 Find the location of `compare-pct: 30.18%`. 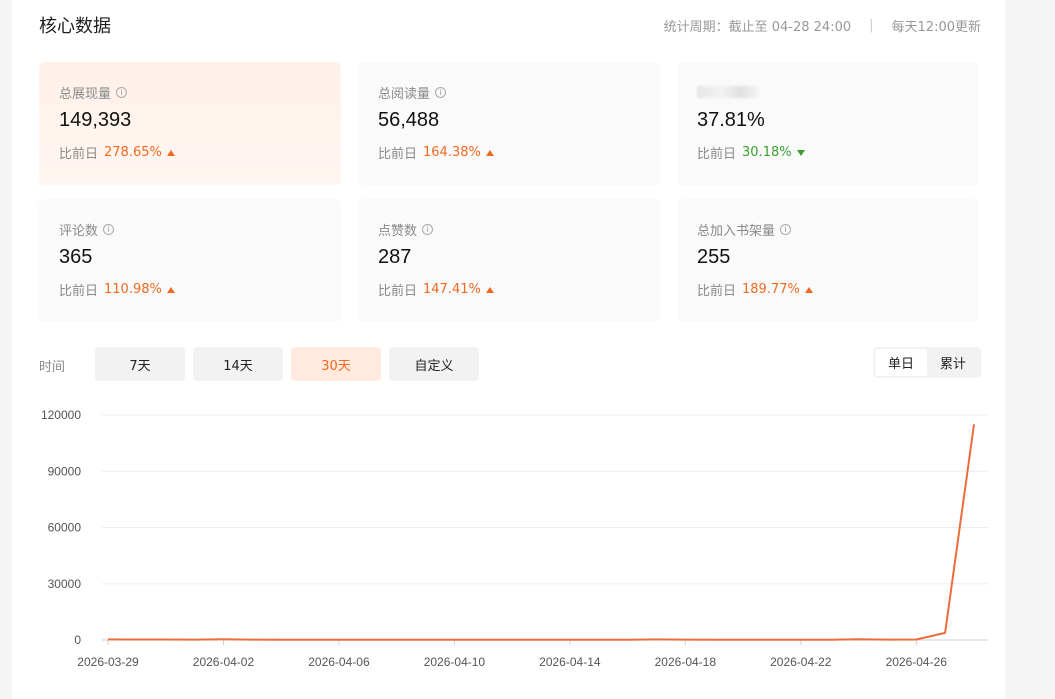

compare-pct: 30.18% is located at coordinates (767, 152).